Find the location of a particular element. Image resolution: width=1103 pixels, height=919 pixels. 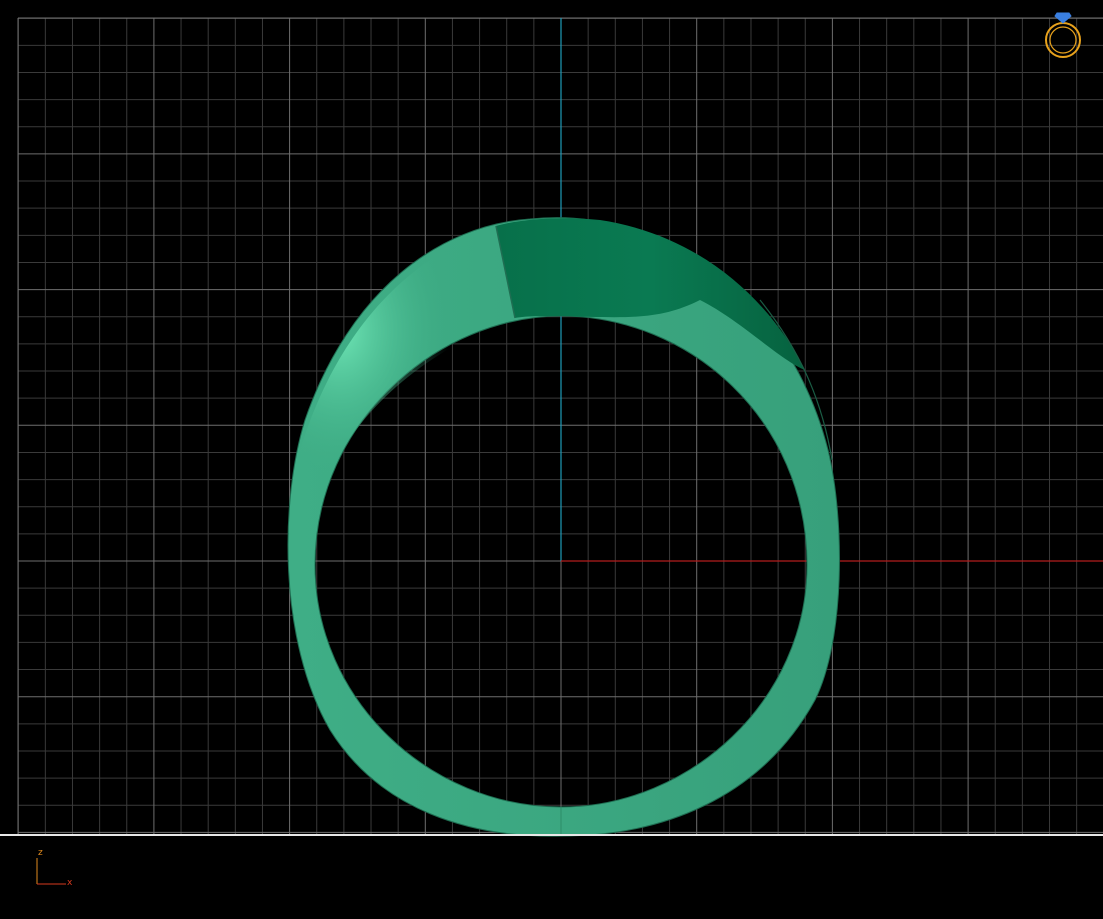

axis-indicator: z x is located at coordinates (54, 868).